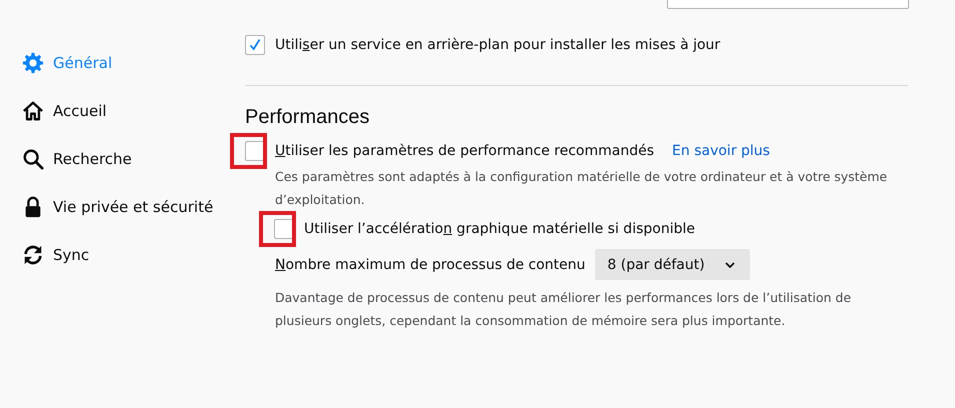 The width and height of the screenshot is (955, 408). I want to click on section-heading: Performances, so click(307, 117).